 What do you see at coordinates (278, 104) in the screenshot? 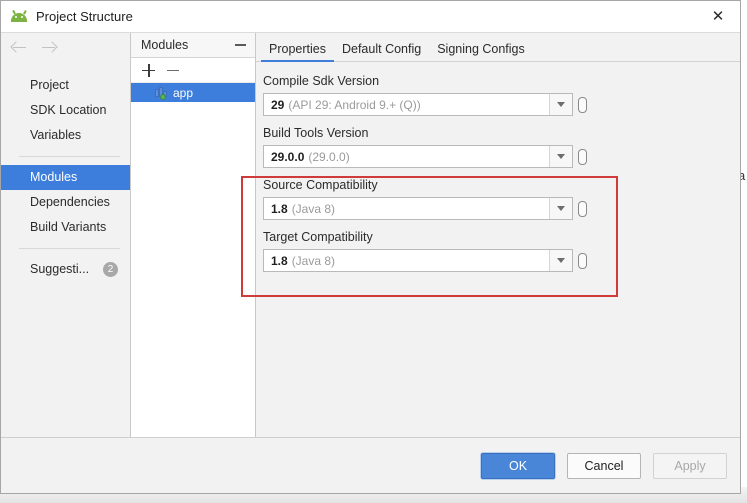
I see `combo-value: 29` at bounding box center [278, 104].